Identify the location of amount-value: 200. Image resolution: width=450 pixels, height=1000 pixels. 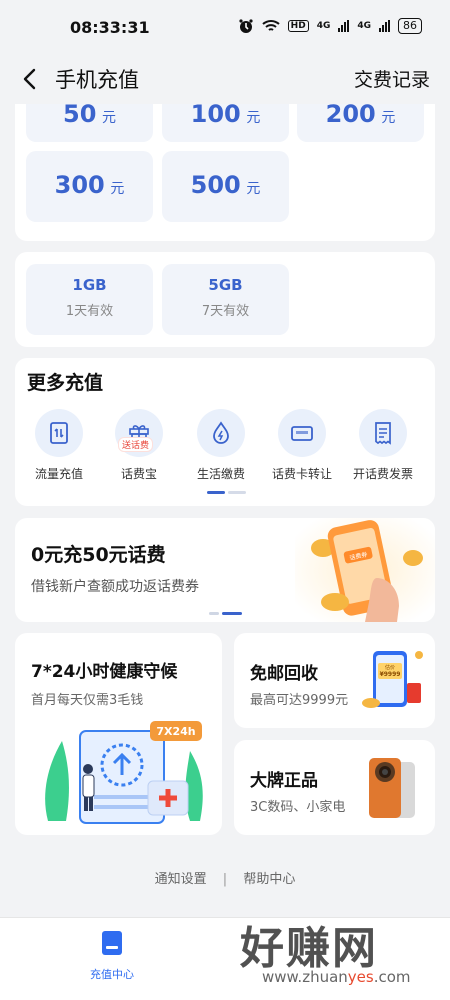
(350, 116).